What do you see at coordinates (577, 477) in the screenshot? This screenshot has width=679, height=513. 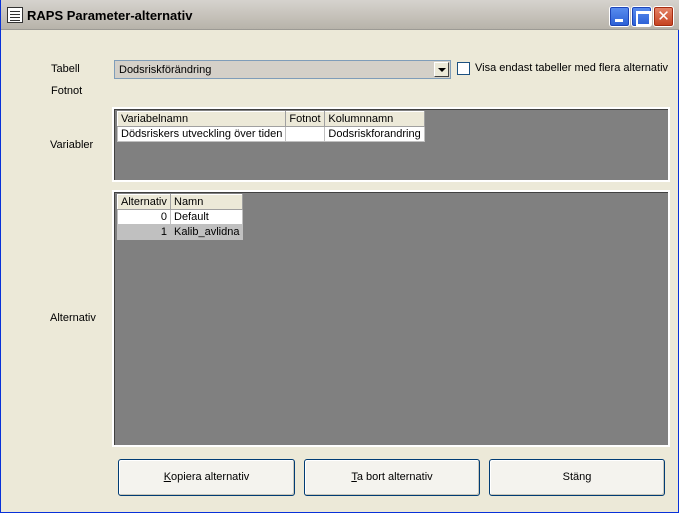 I see `close-button: Stäng` at bounding box center [577, 477].